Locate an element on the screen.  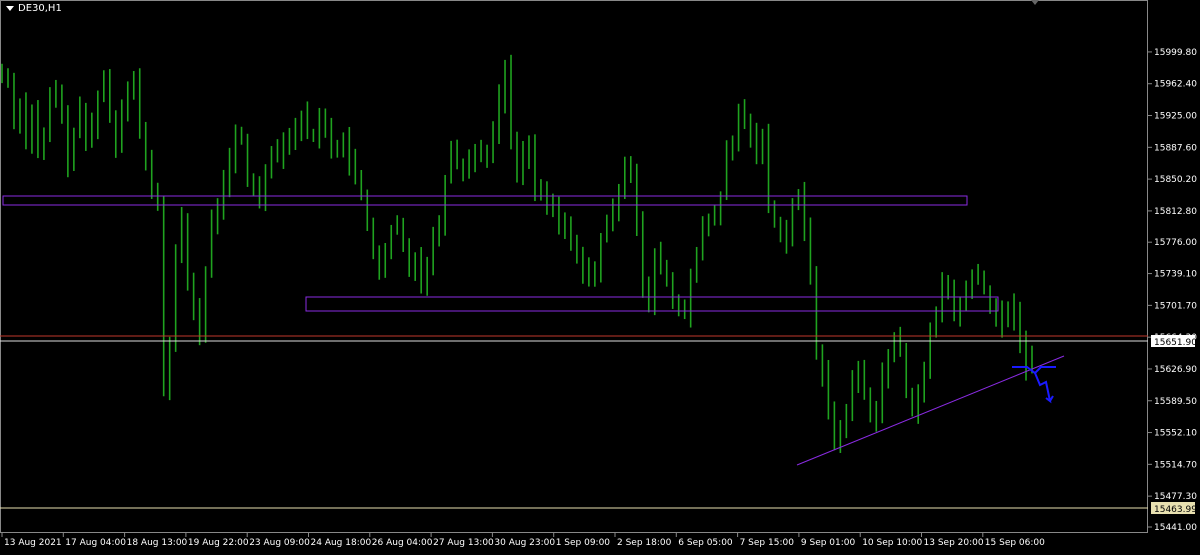
x-tick-label: 13 Aug 2021 is located at coordinates (33, 543).